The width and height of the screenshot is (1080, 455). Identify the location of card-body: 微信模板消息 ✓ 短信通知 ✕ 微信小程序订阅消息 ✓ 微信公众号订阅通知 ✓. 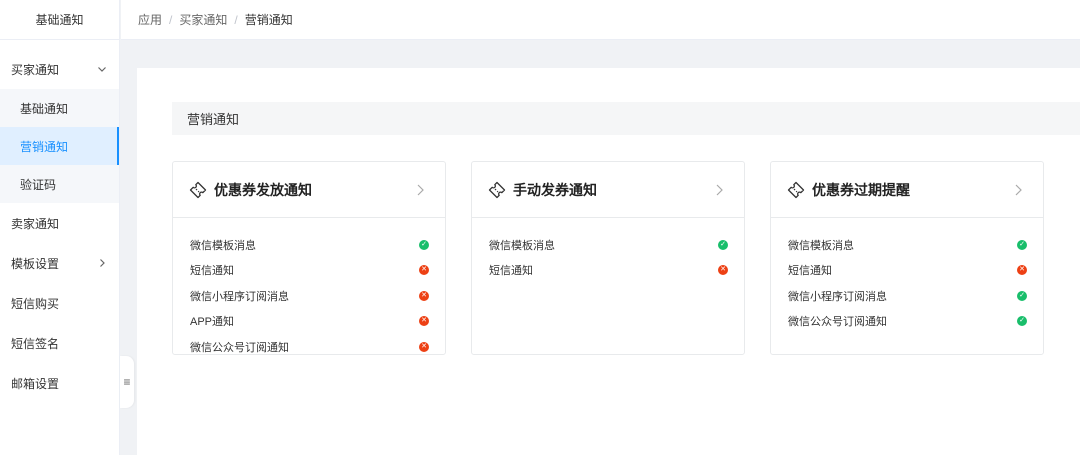
(907, 276).